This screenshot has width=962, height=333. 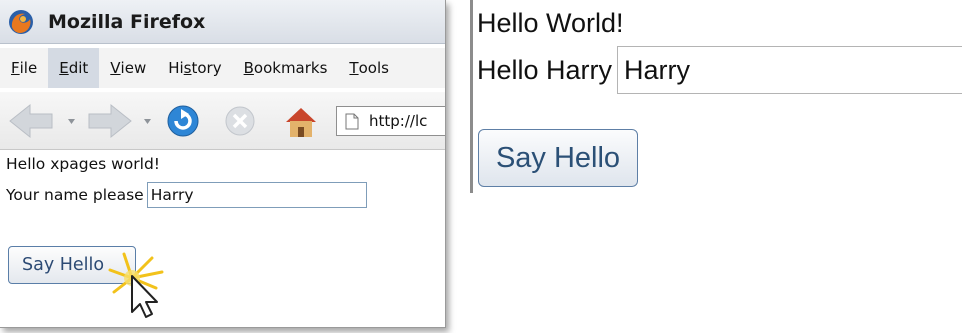 What do you see at coordinates (136, 285) in the screenshot?
I see `mouse-cursor-icon` at bounding box center [136, 285].